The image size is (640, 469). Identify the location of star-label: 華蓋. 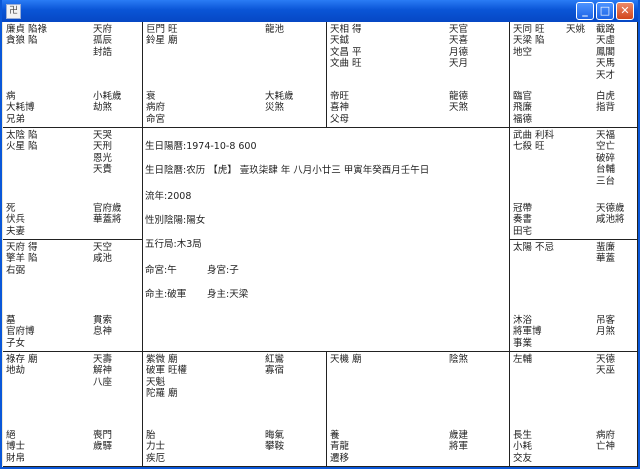
(606, 259).